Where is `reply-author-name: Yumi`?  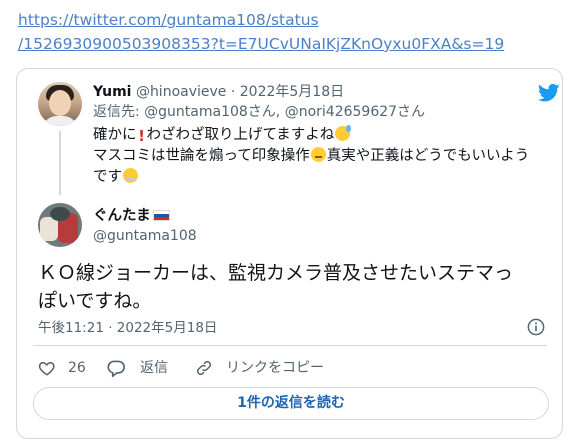 reply-author-name: Yumi is located at coordinates (112, 92).